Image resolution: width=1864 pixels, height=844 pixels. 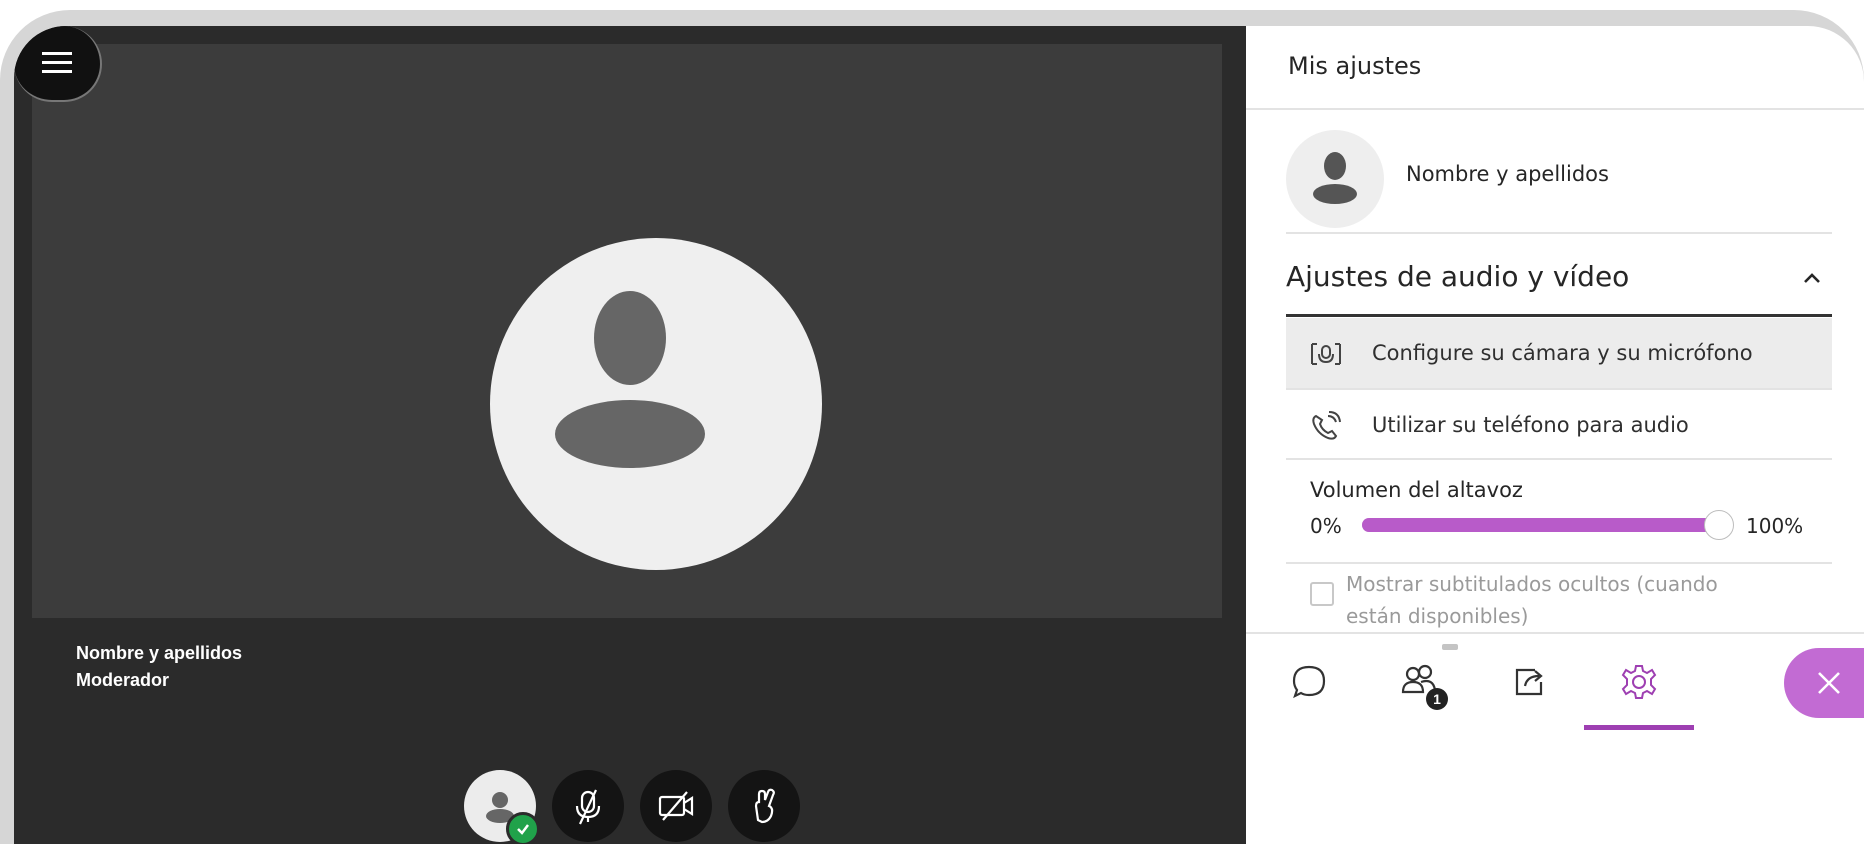 I want to click on phone-audio-item: Utilizar su teléfono para audio, so click(x=1559, y=426).